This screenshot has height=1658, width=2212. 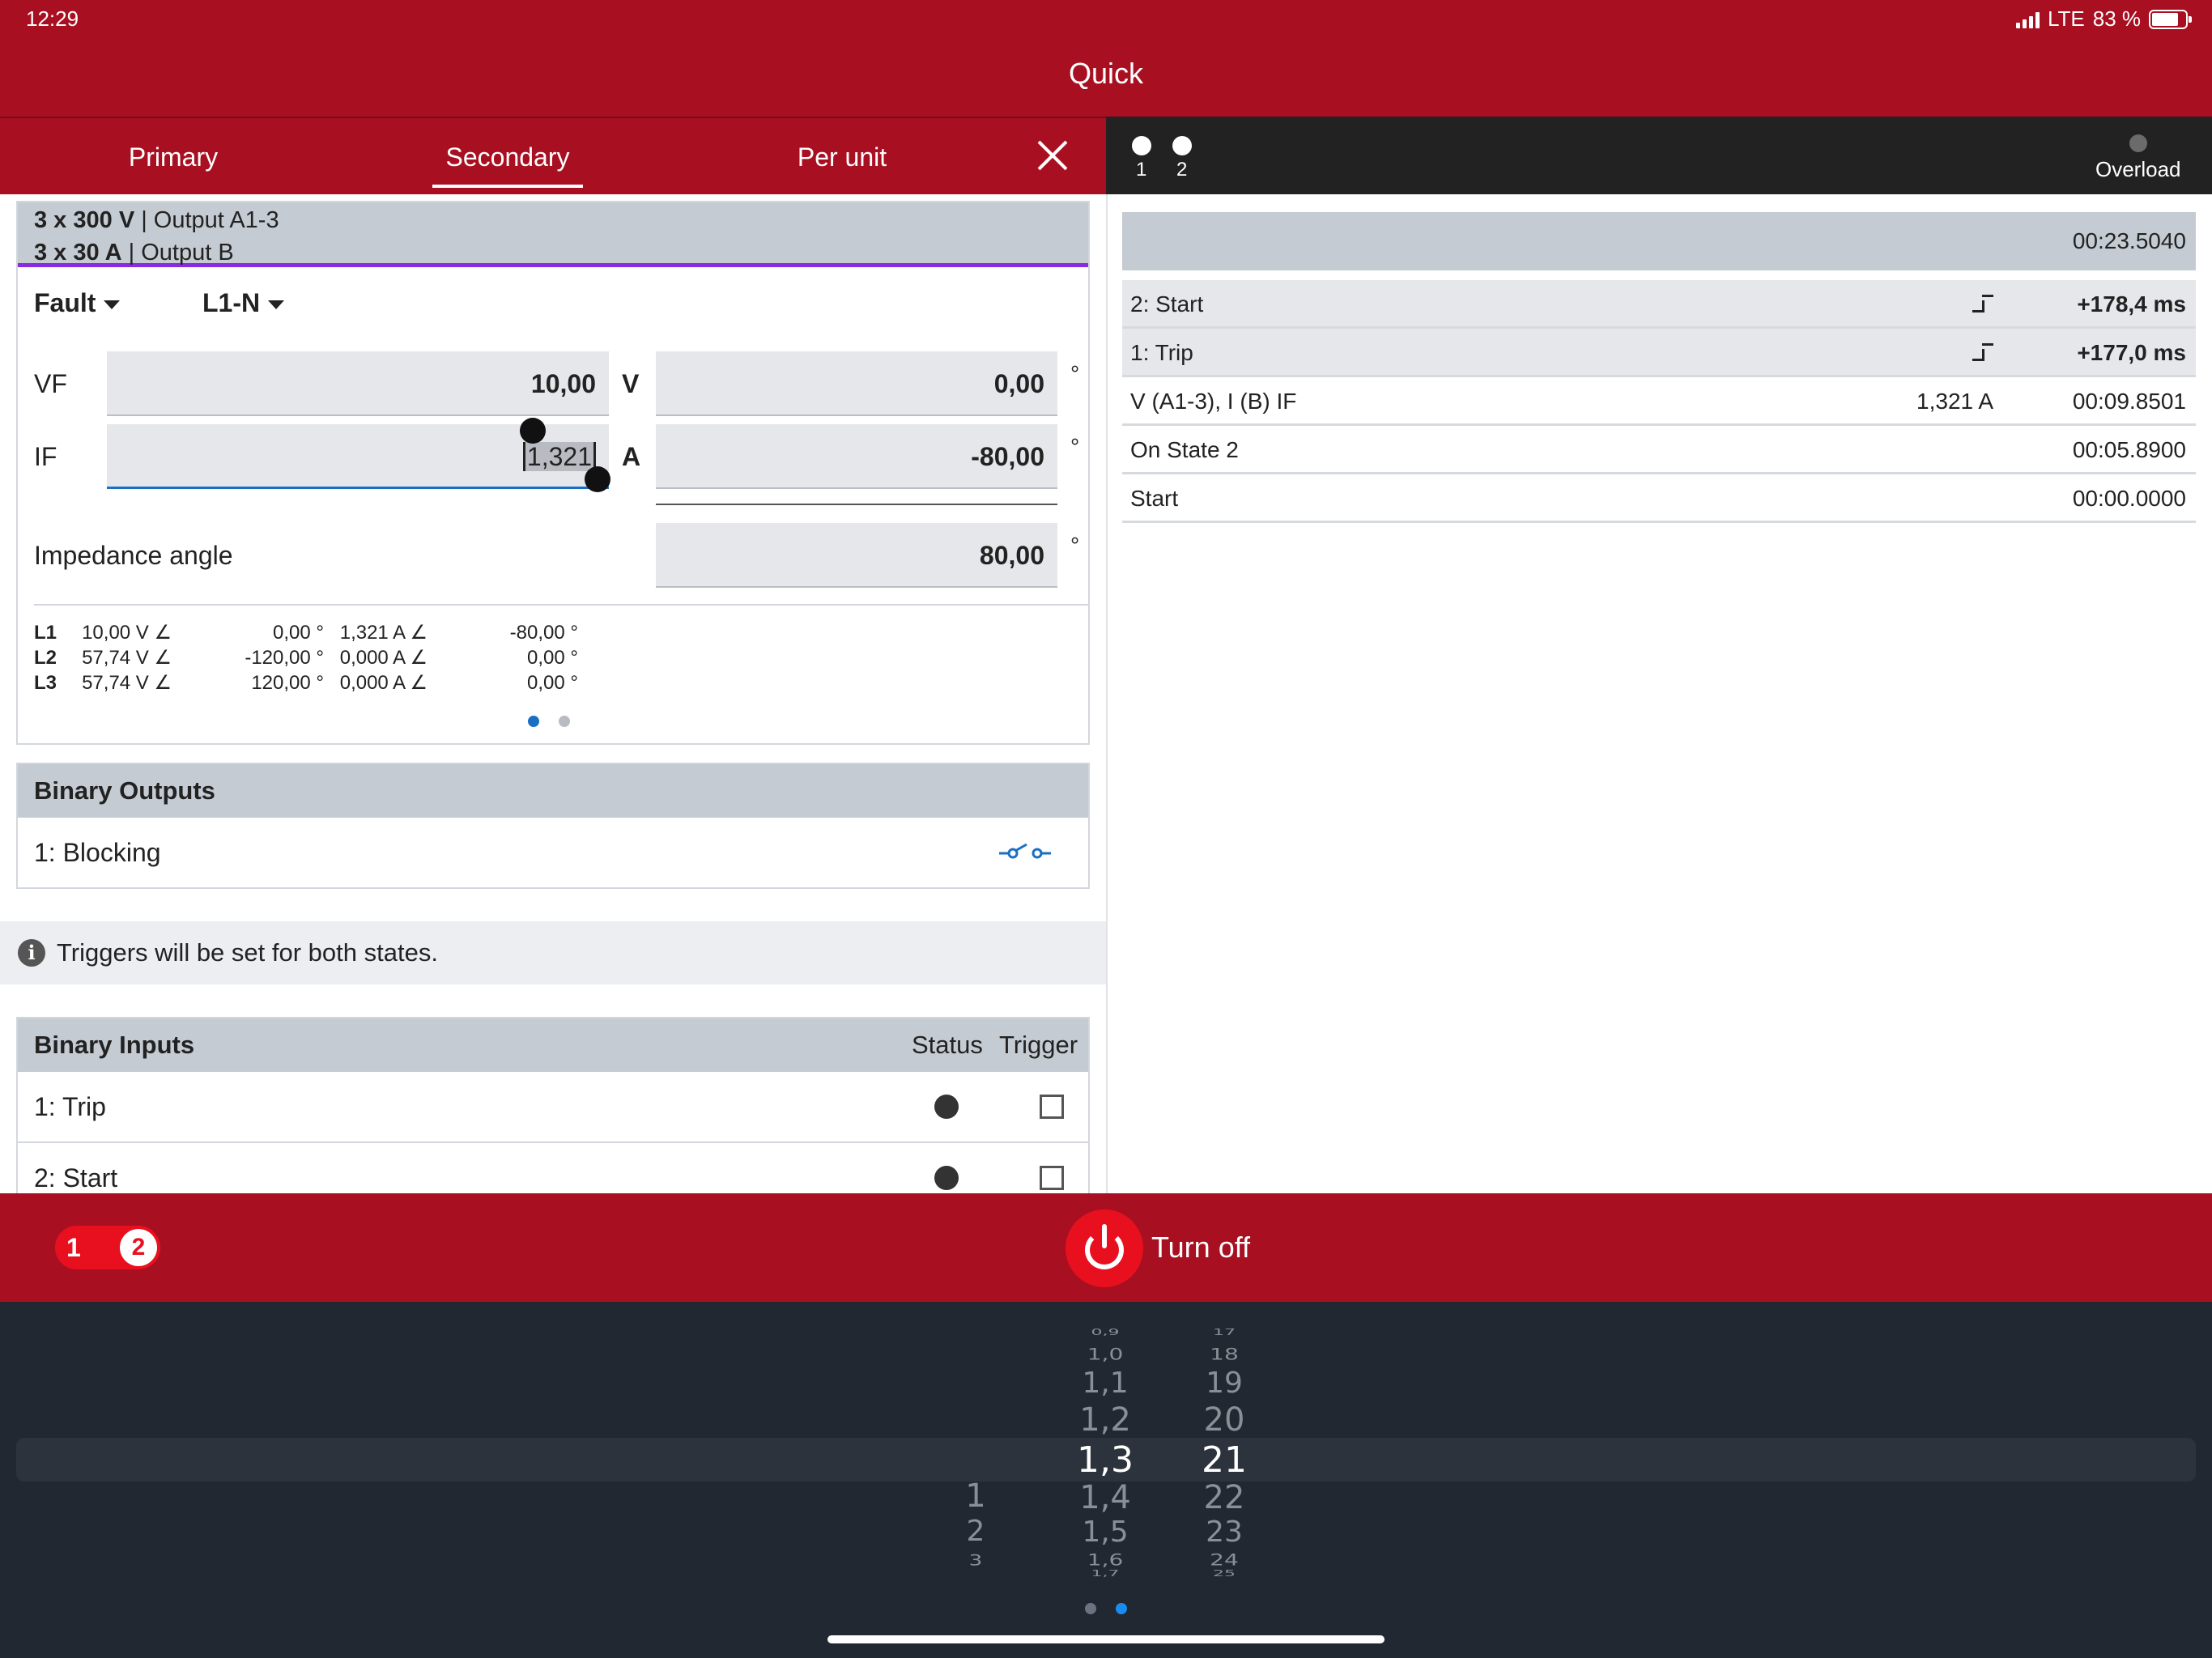 What do you see at coordinates (358, 383) in the screenshot?
I see `vf-magnitude-field: 10,00` at bounding box center [358, 383].